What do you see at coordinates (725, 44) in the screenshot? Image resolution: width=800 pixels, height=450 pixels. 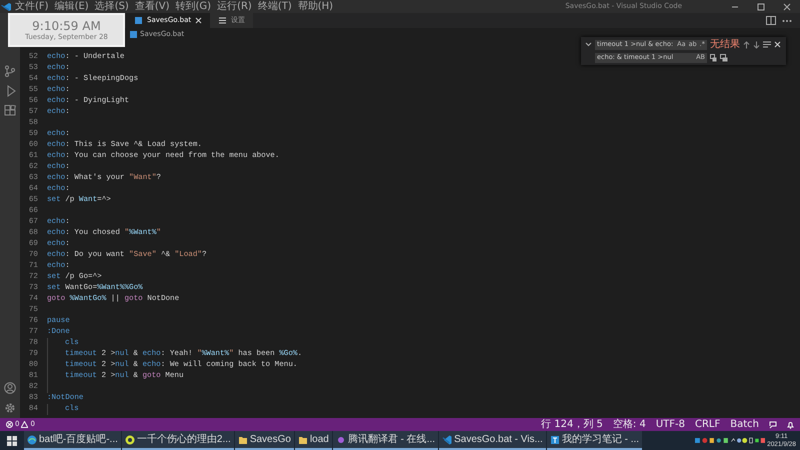 I see `result-text: 无结果` at bounding box center [725, 44].